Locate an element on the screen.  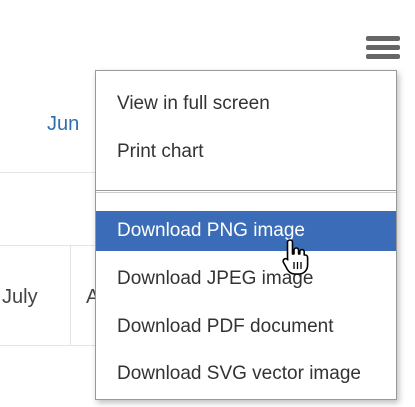
menu-item-print-chart: Print chart is located at coordinates (246, 152).